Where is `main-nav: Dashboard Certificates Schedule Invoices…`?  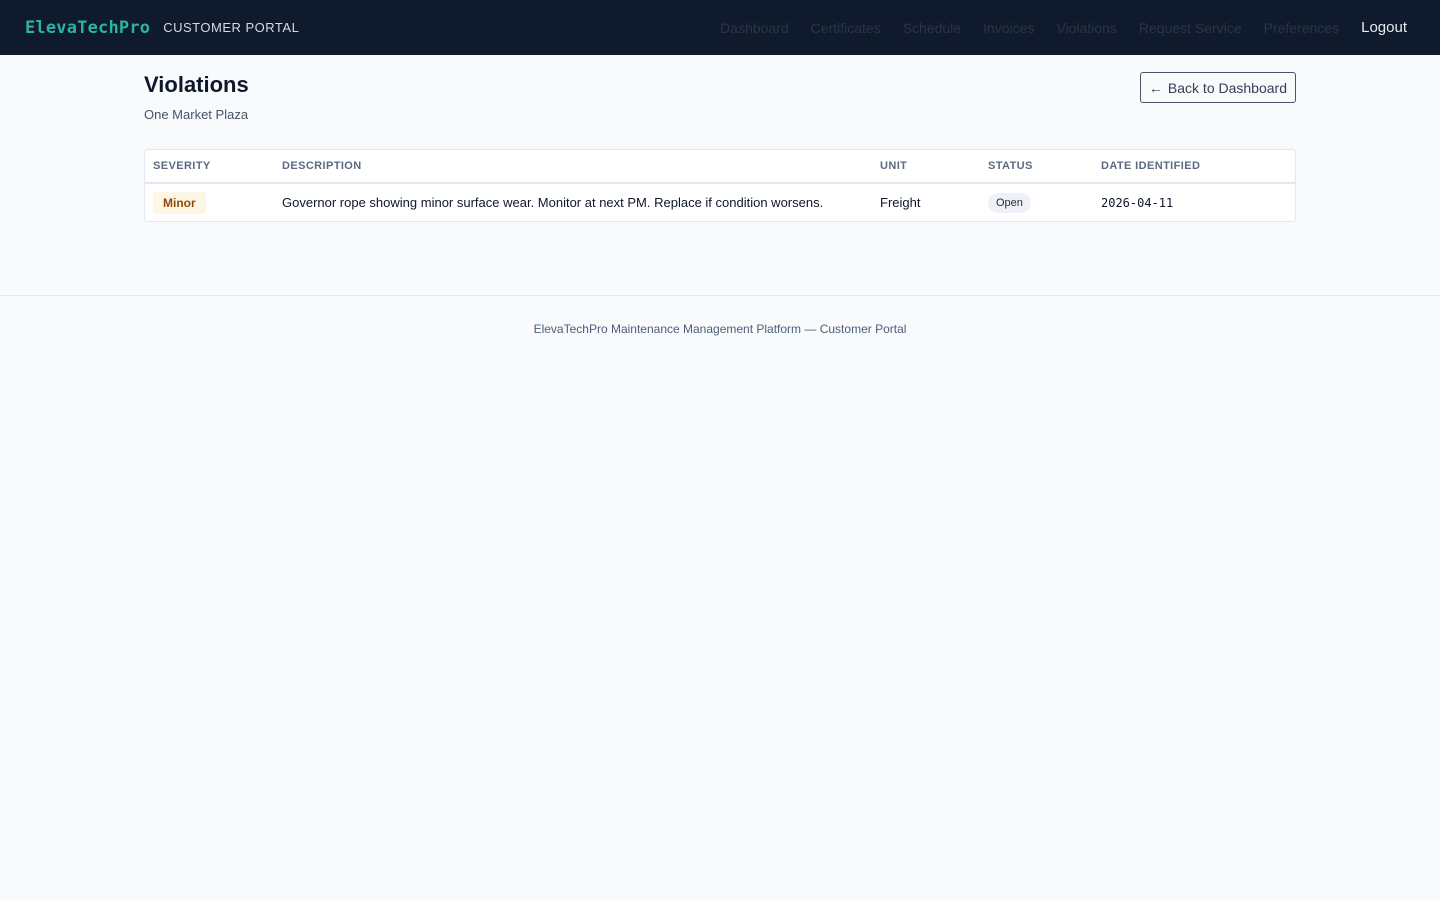 main-nav: Dashboard Certificates Schedule Invoices… is located at coordinates (1056, 27).